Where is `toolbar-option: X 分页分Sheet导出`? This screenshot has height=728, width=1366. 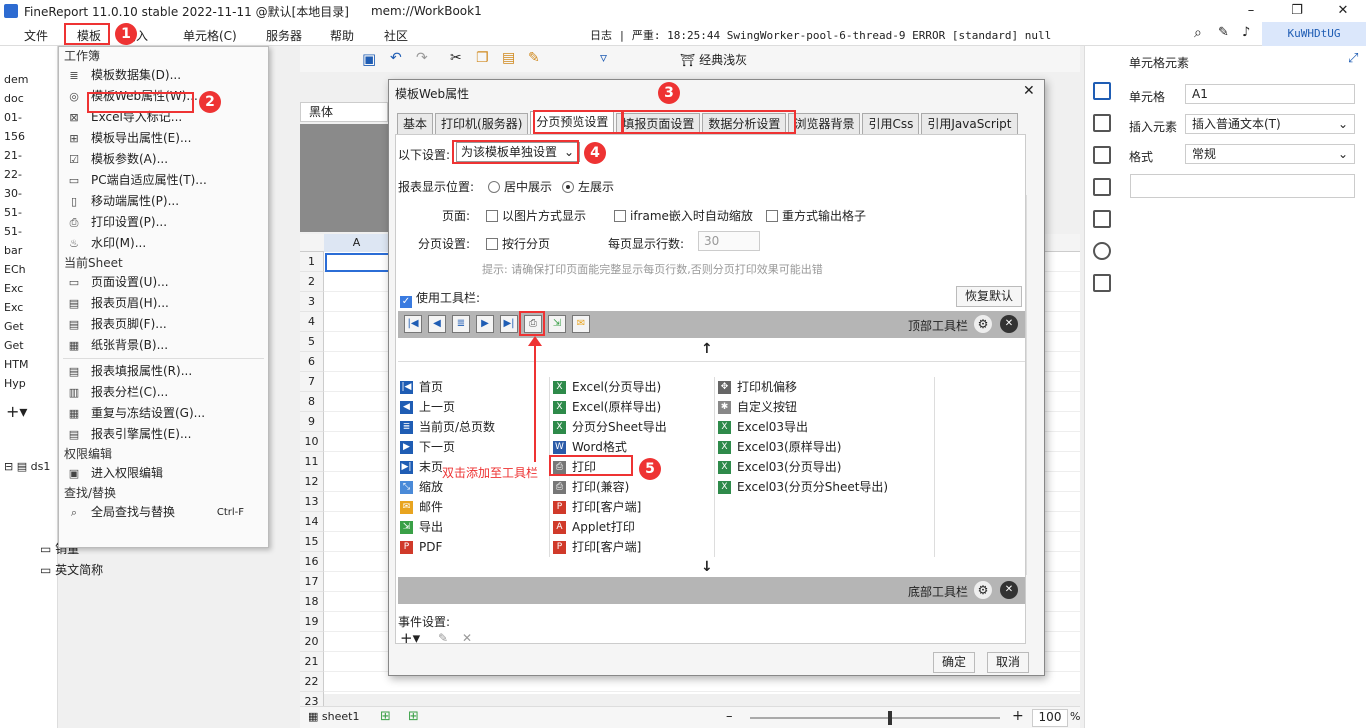 toolbar-option: X 分页分Sheet导出 is located at coordinates (610, 427).